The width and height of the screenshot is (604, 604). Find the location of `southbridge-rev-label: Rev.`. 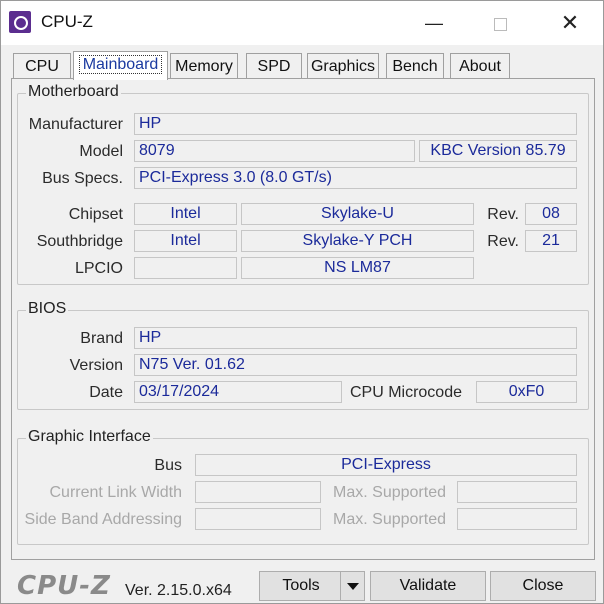

southbridge-rev-label: Rev. is located at coordinates (503, 241).